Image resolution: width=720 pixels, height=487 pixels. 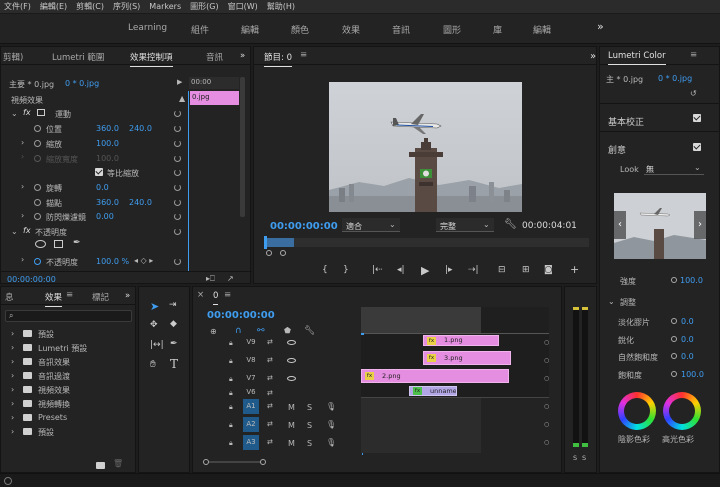 I want to click on clip-1png: fx 1.png, so click(x=461, y=340).